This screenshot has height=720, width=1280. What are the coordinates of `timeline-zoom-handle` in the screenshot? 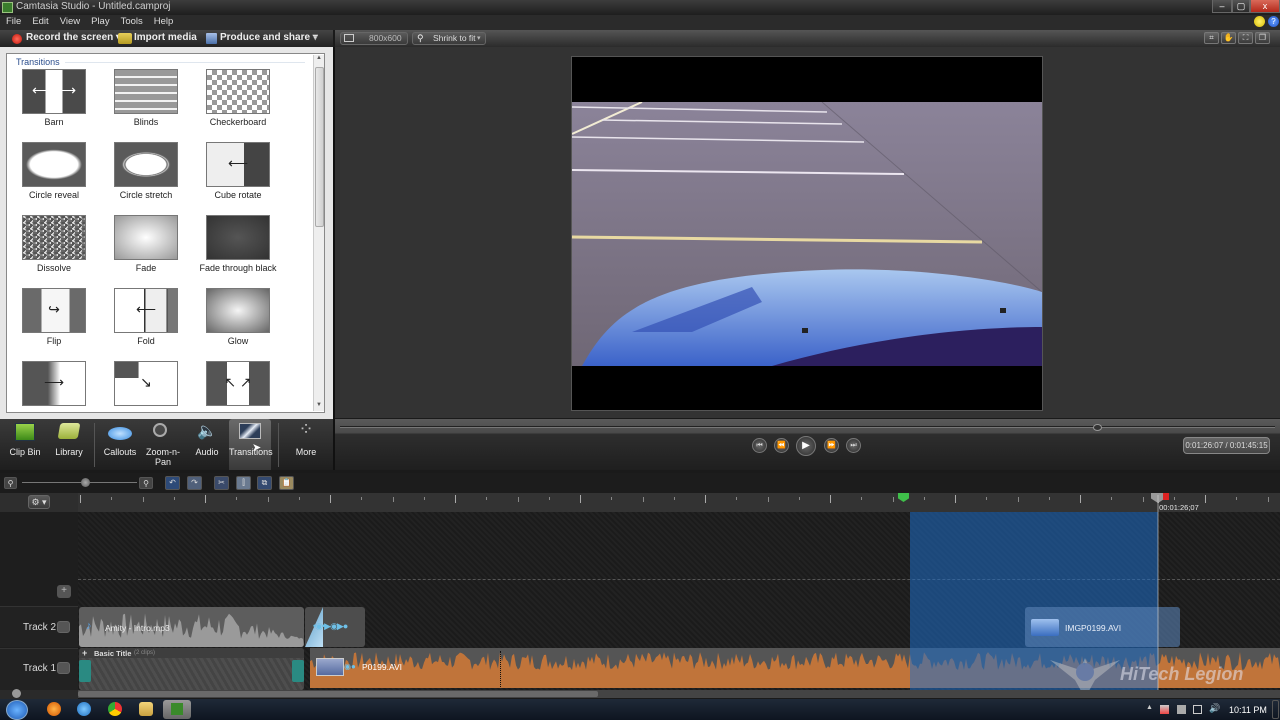 It's located at (85, 482).